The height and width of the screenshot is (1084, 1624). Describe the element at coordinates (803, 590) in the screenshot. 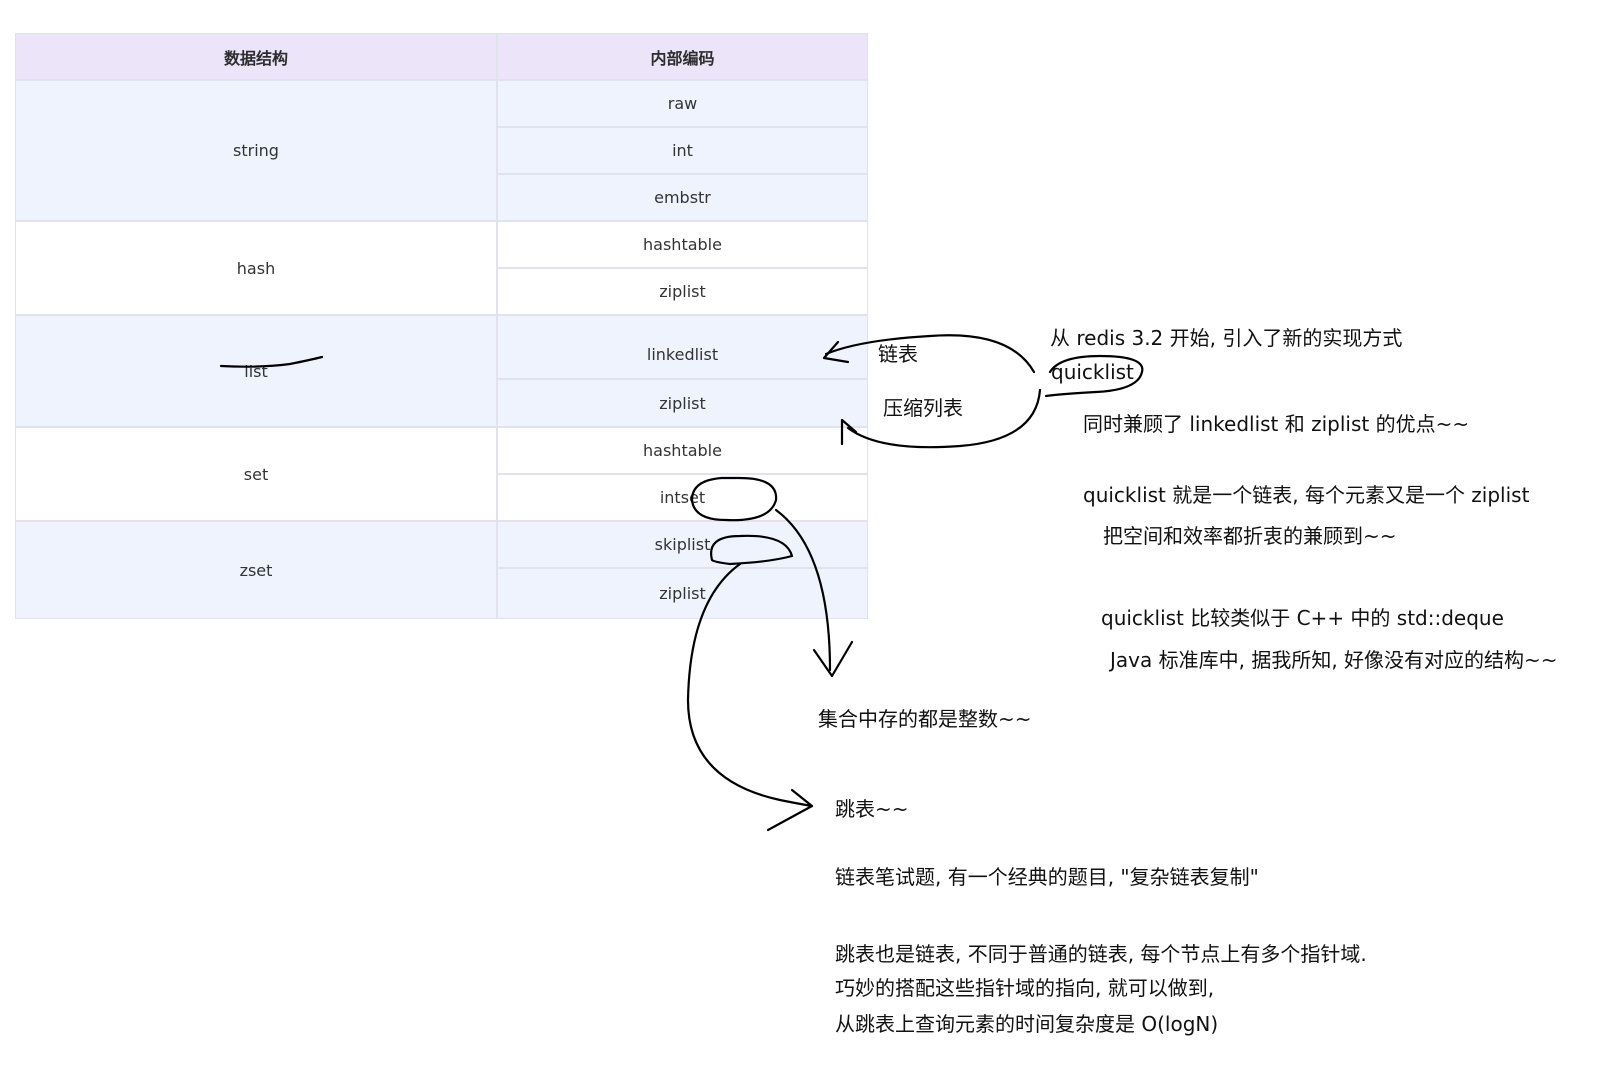

I see `intset-arrow-stroke` at that location.